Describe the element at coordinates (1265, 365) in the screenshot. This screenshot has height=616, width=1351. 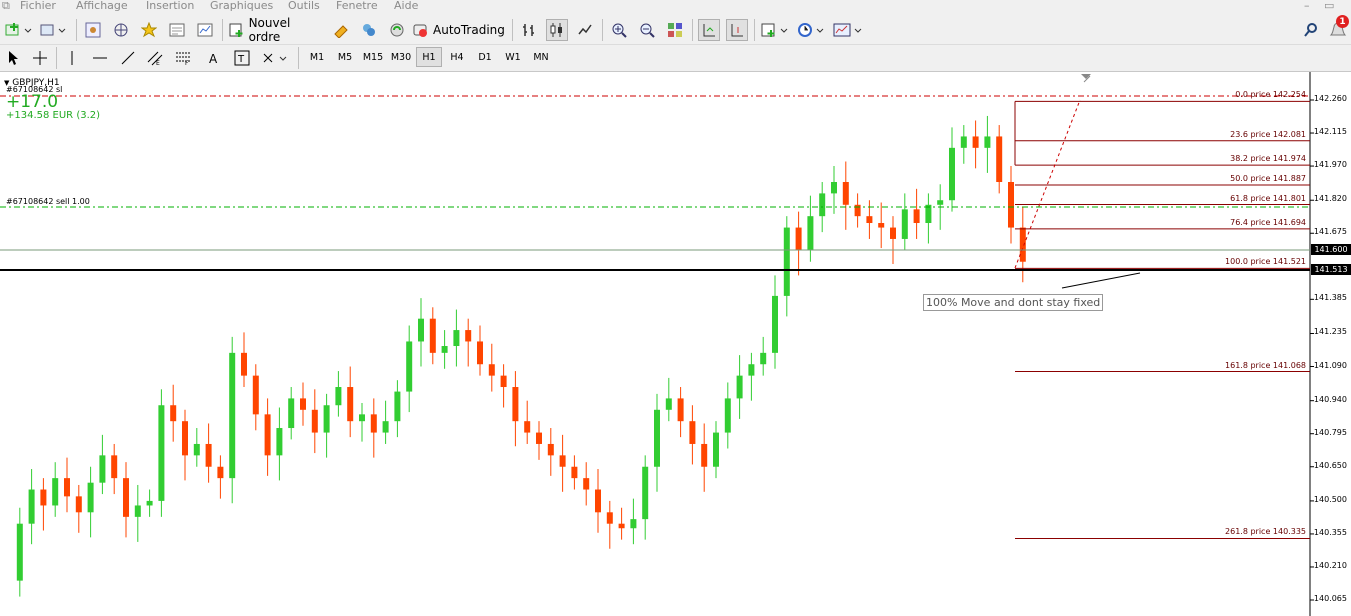
I see `fib-level-label: 161.8 price 141.068` at that location.